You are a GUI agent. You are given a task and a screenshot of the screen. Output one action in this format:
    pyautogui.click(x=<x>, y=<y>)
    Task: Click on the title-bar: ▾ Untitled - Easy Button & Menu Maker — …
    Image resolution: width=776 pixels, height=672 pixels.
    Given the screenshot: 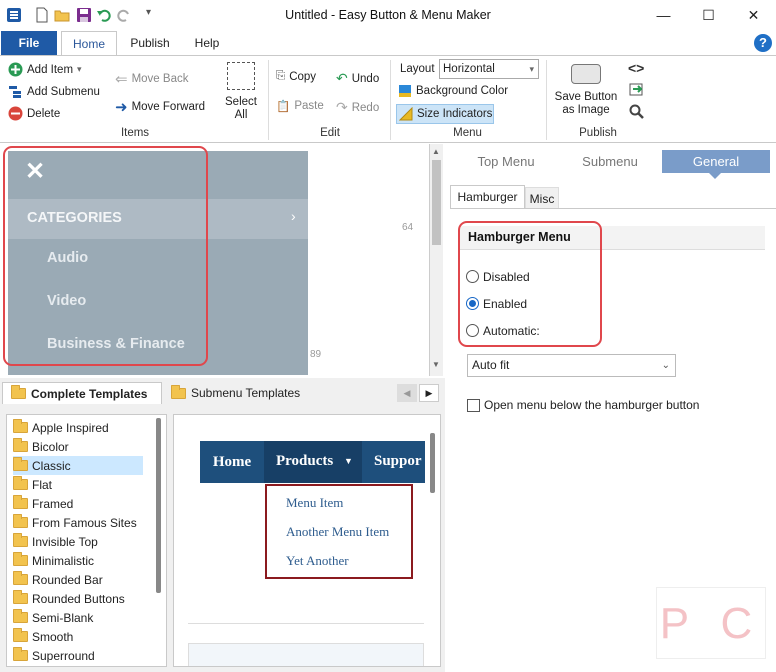 What is the action you would take?
    pyautogui.click(x=388, y=15)
    